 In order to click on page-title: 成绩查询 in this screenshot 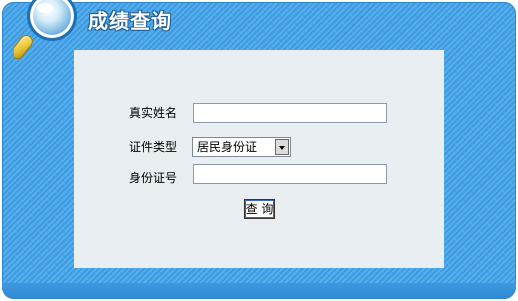, I will do `click(130, 21)`.